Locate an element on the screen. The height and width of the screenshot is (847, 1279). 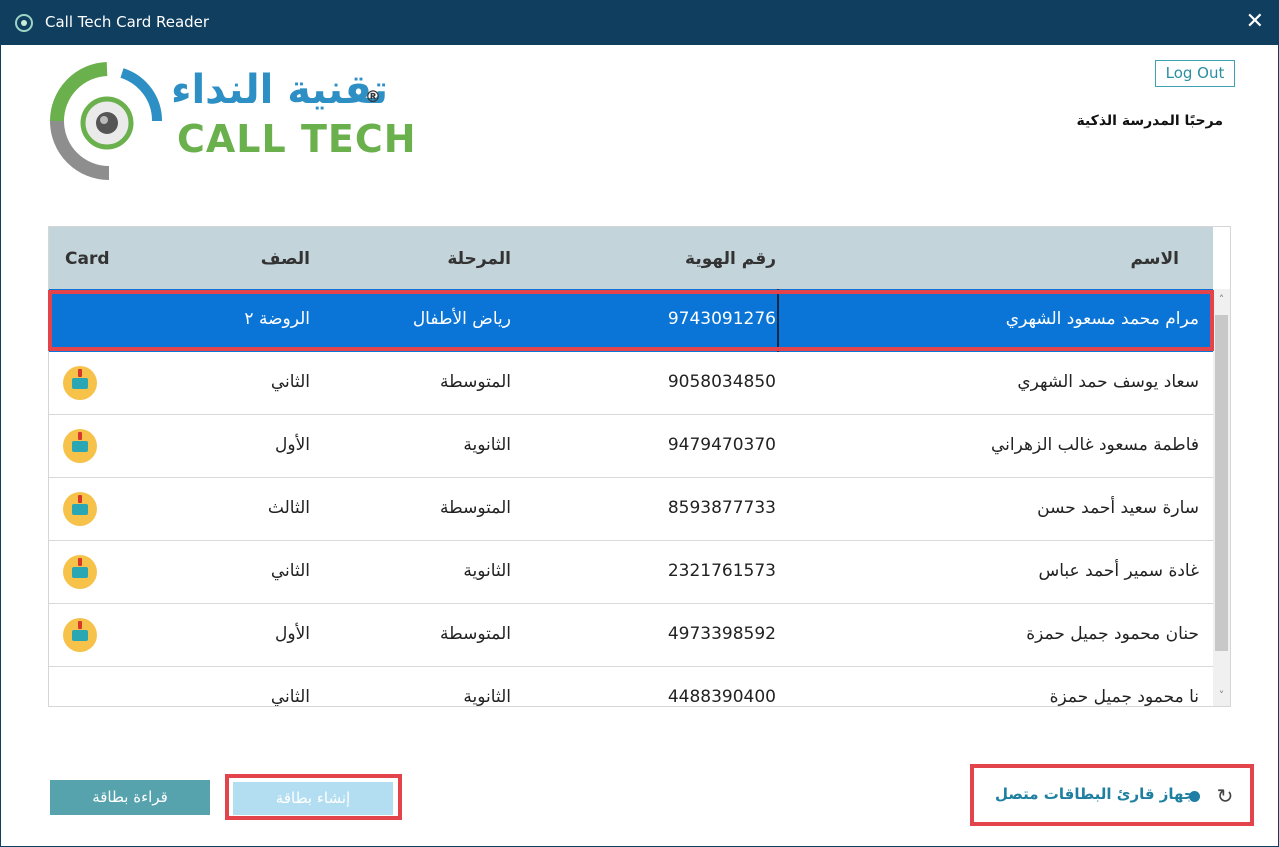
column-header-card: Card is located at coordinates (87, 259).